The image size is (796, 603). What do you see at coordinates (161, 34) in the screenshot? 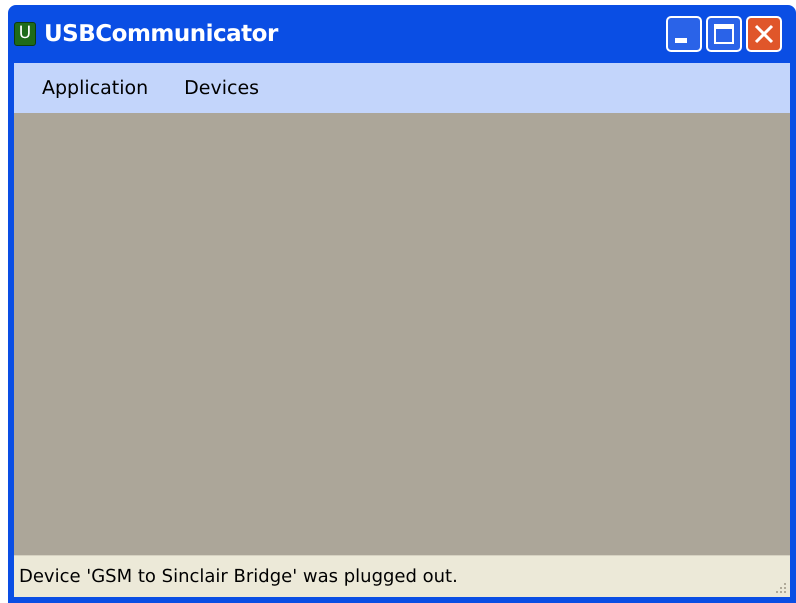
I see `window-title: USBCommunicator` at bounding box center [161, 34].